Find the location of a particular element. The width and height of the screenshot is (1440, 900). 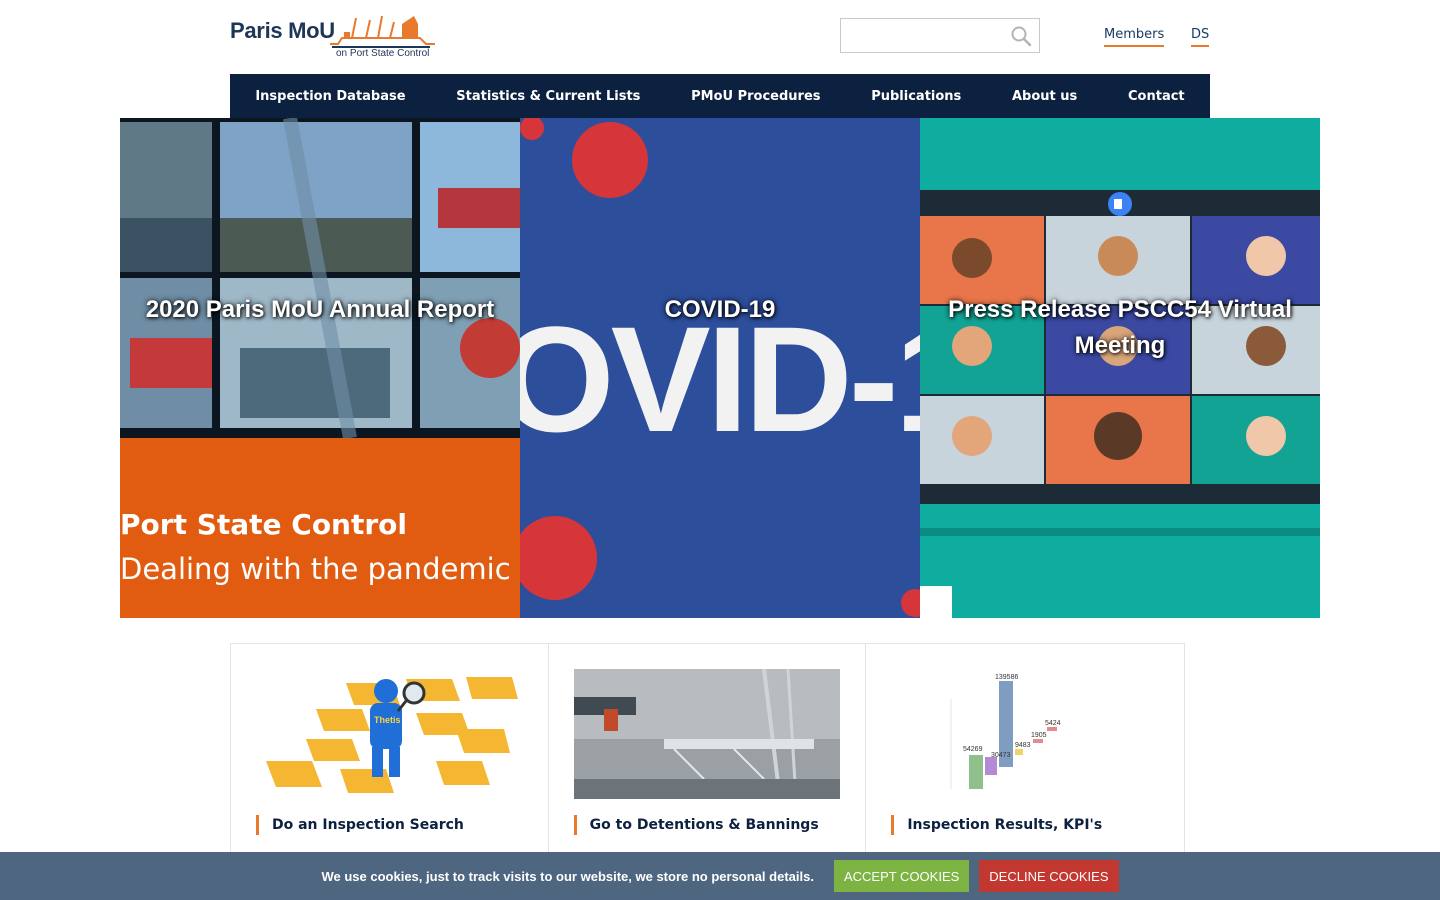

nav-inspection-database: Inspection Database is located at coordinates (330, 96).